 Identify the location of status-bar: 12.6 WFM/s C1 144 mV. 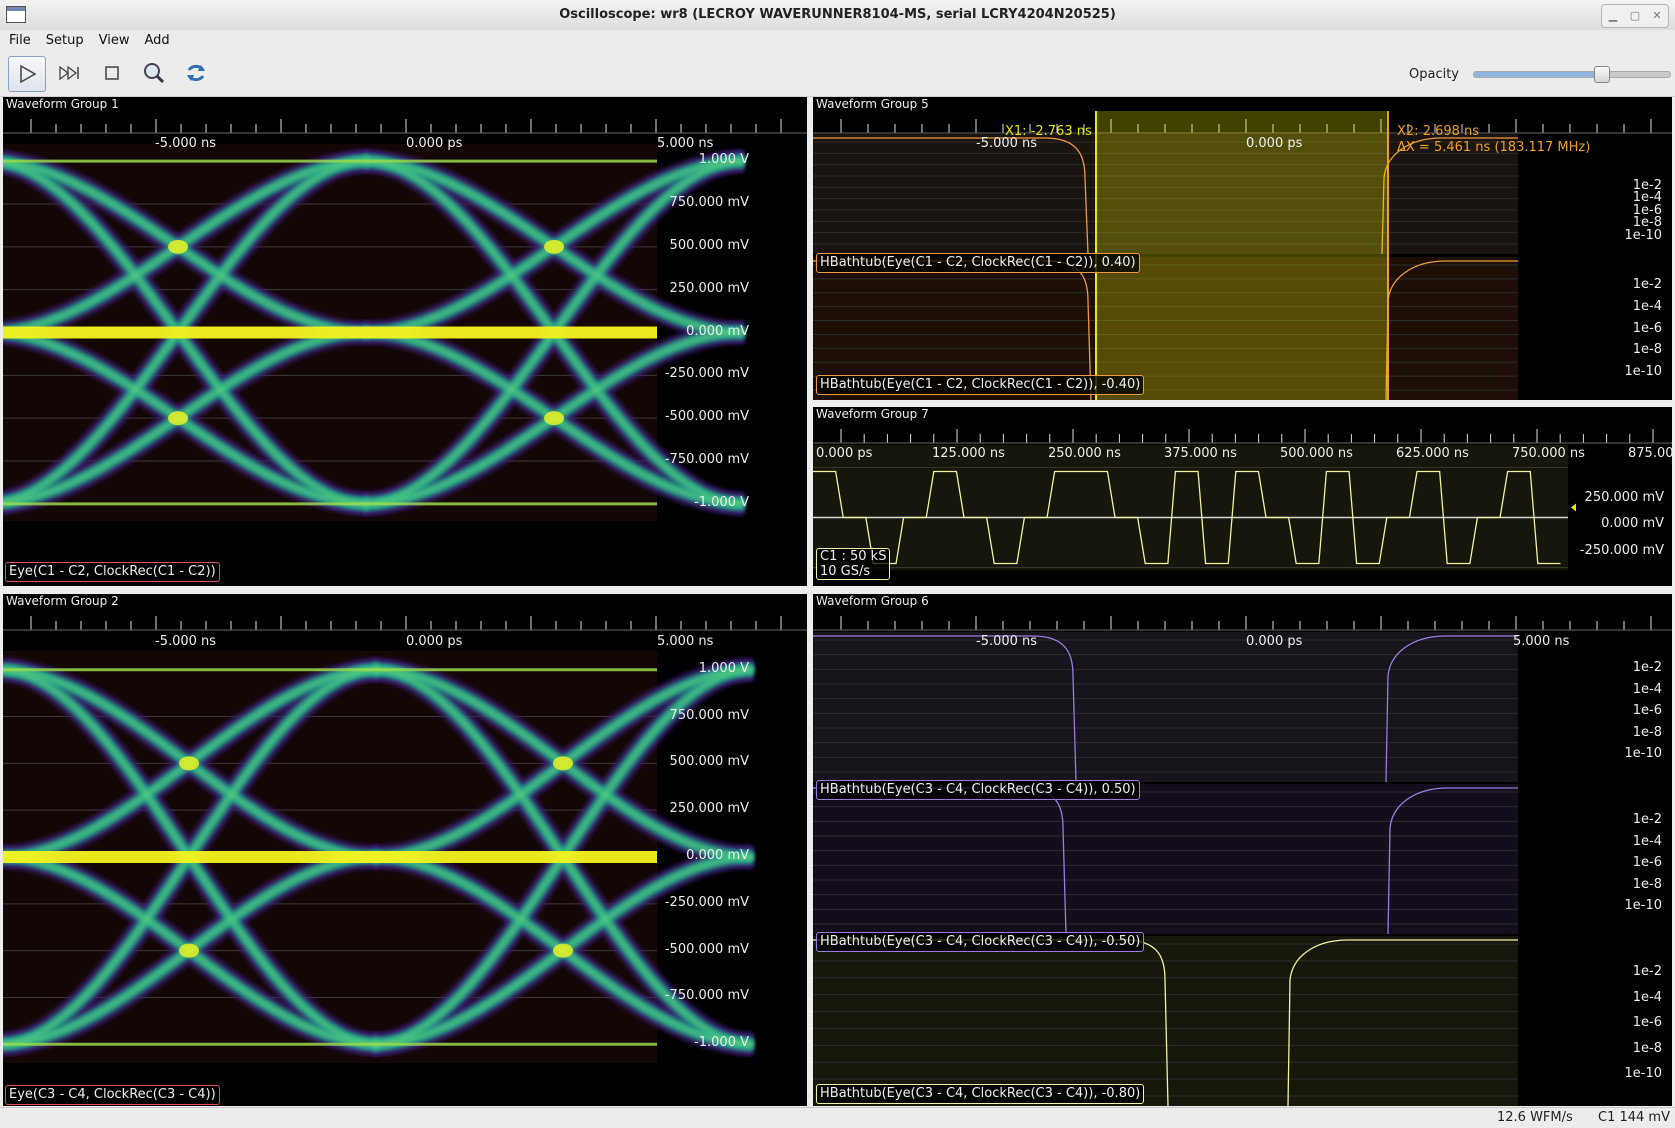
(837, 1117).